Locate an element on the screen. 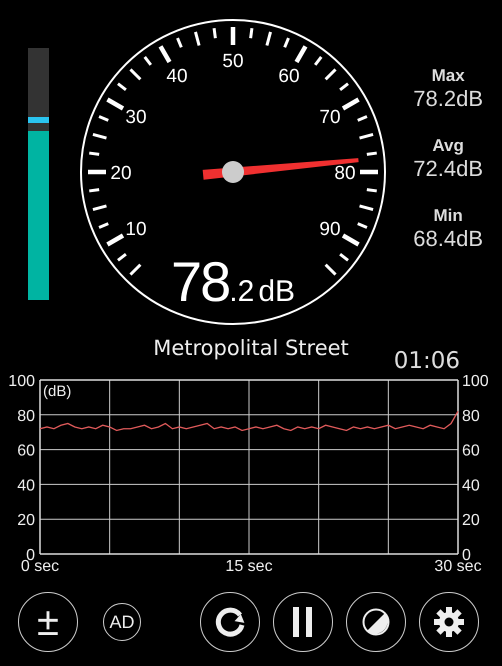 The width and height of the screenshot is (502, 666). axis-label: 15 sec is located at coordinates (249, 566).